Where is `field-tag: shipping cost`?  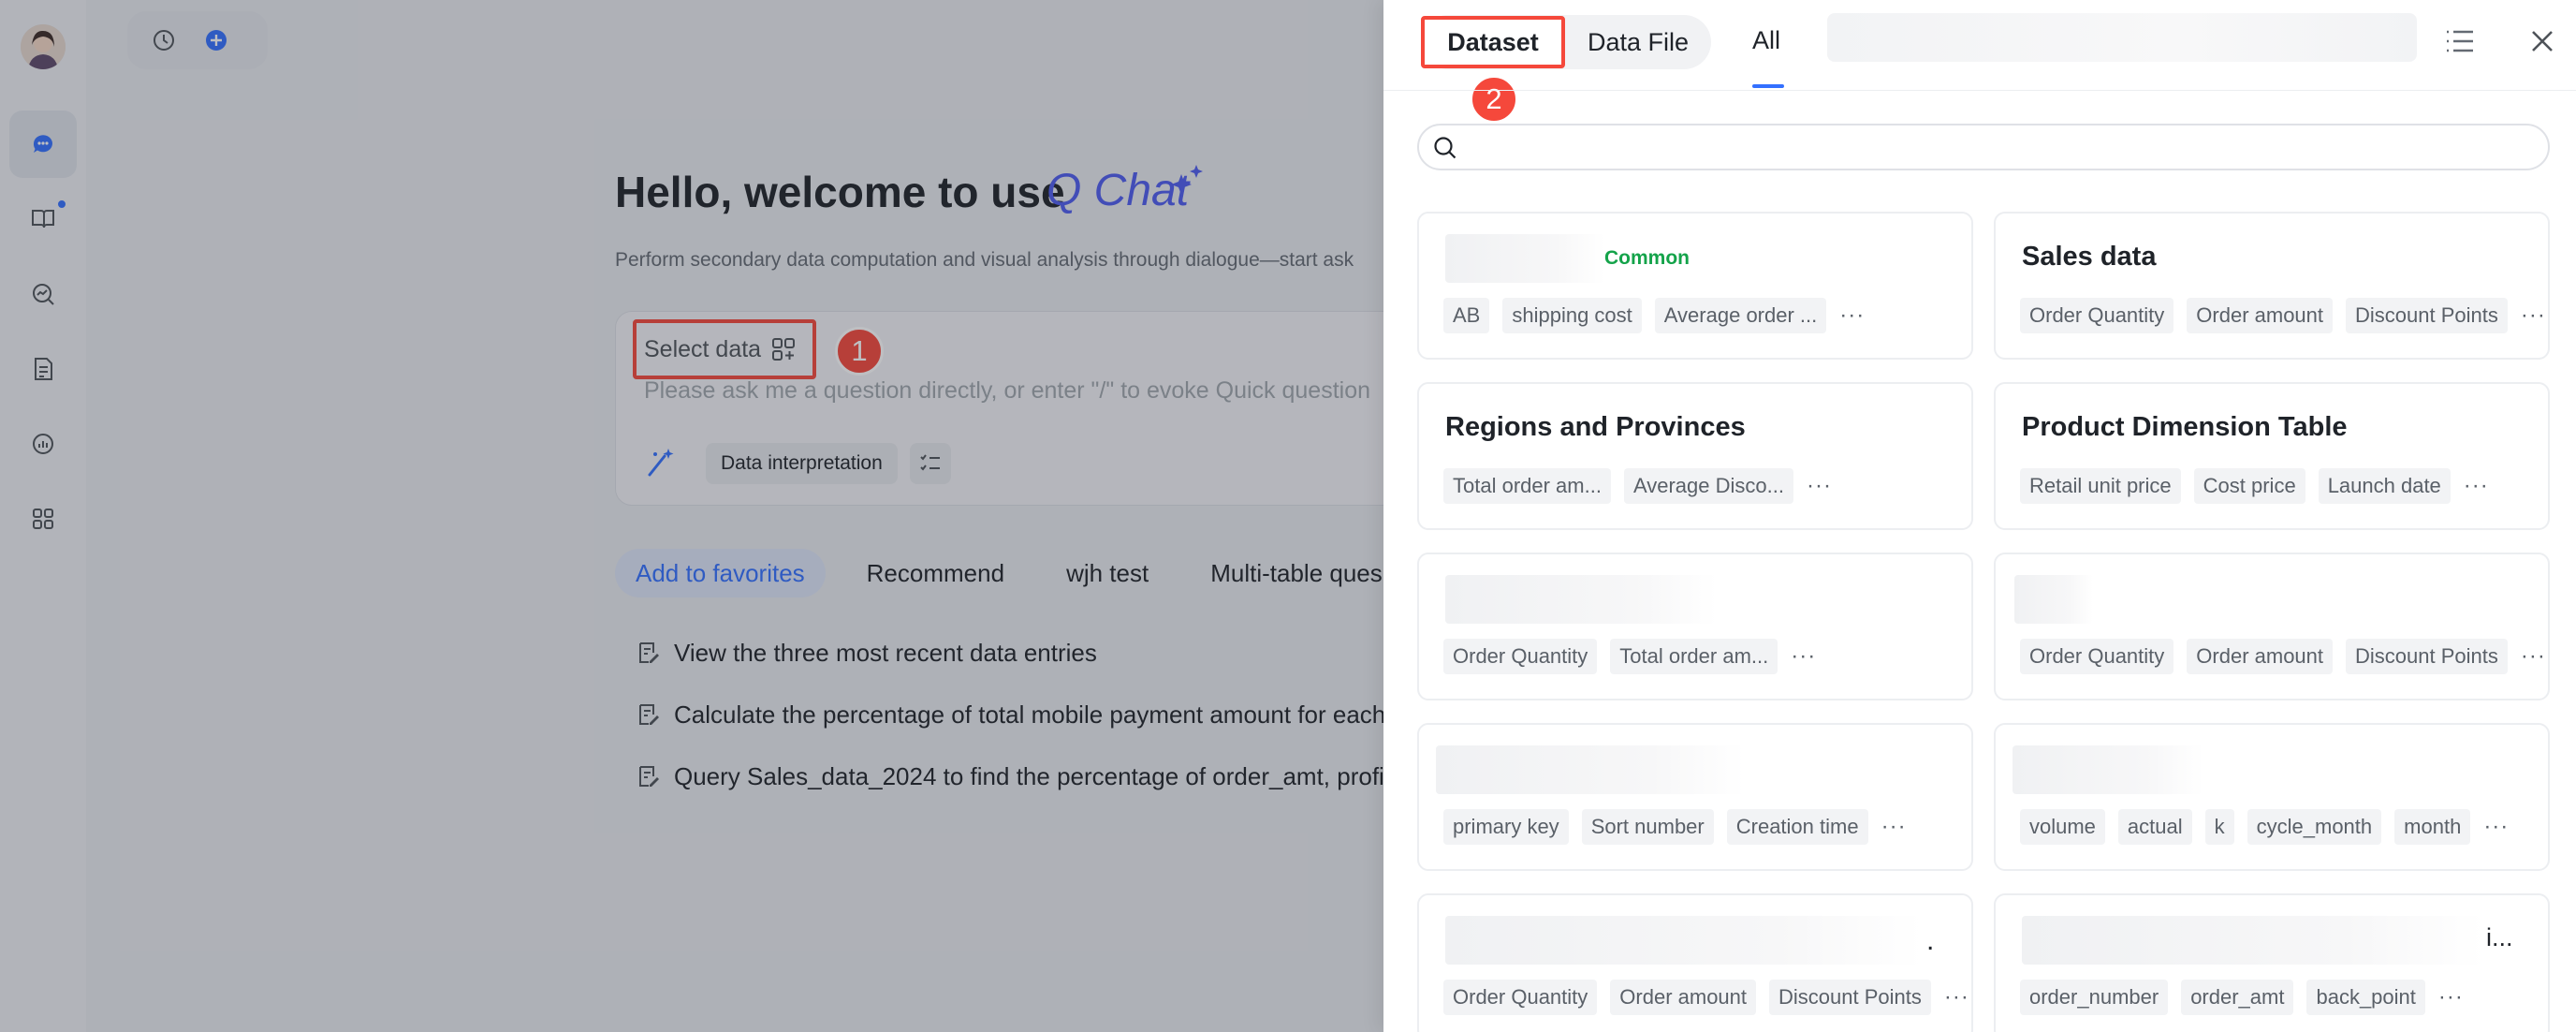
field-tag: shipping cost is located at coordinates (1572, 315).